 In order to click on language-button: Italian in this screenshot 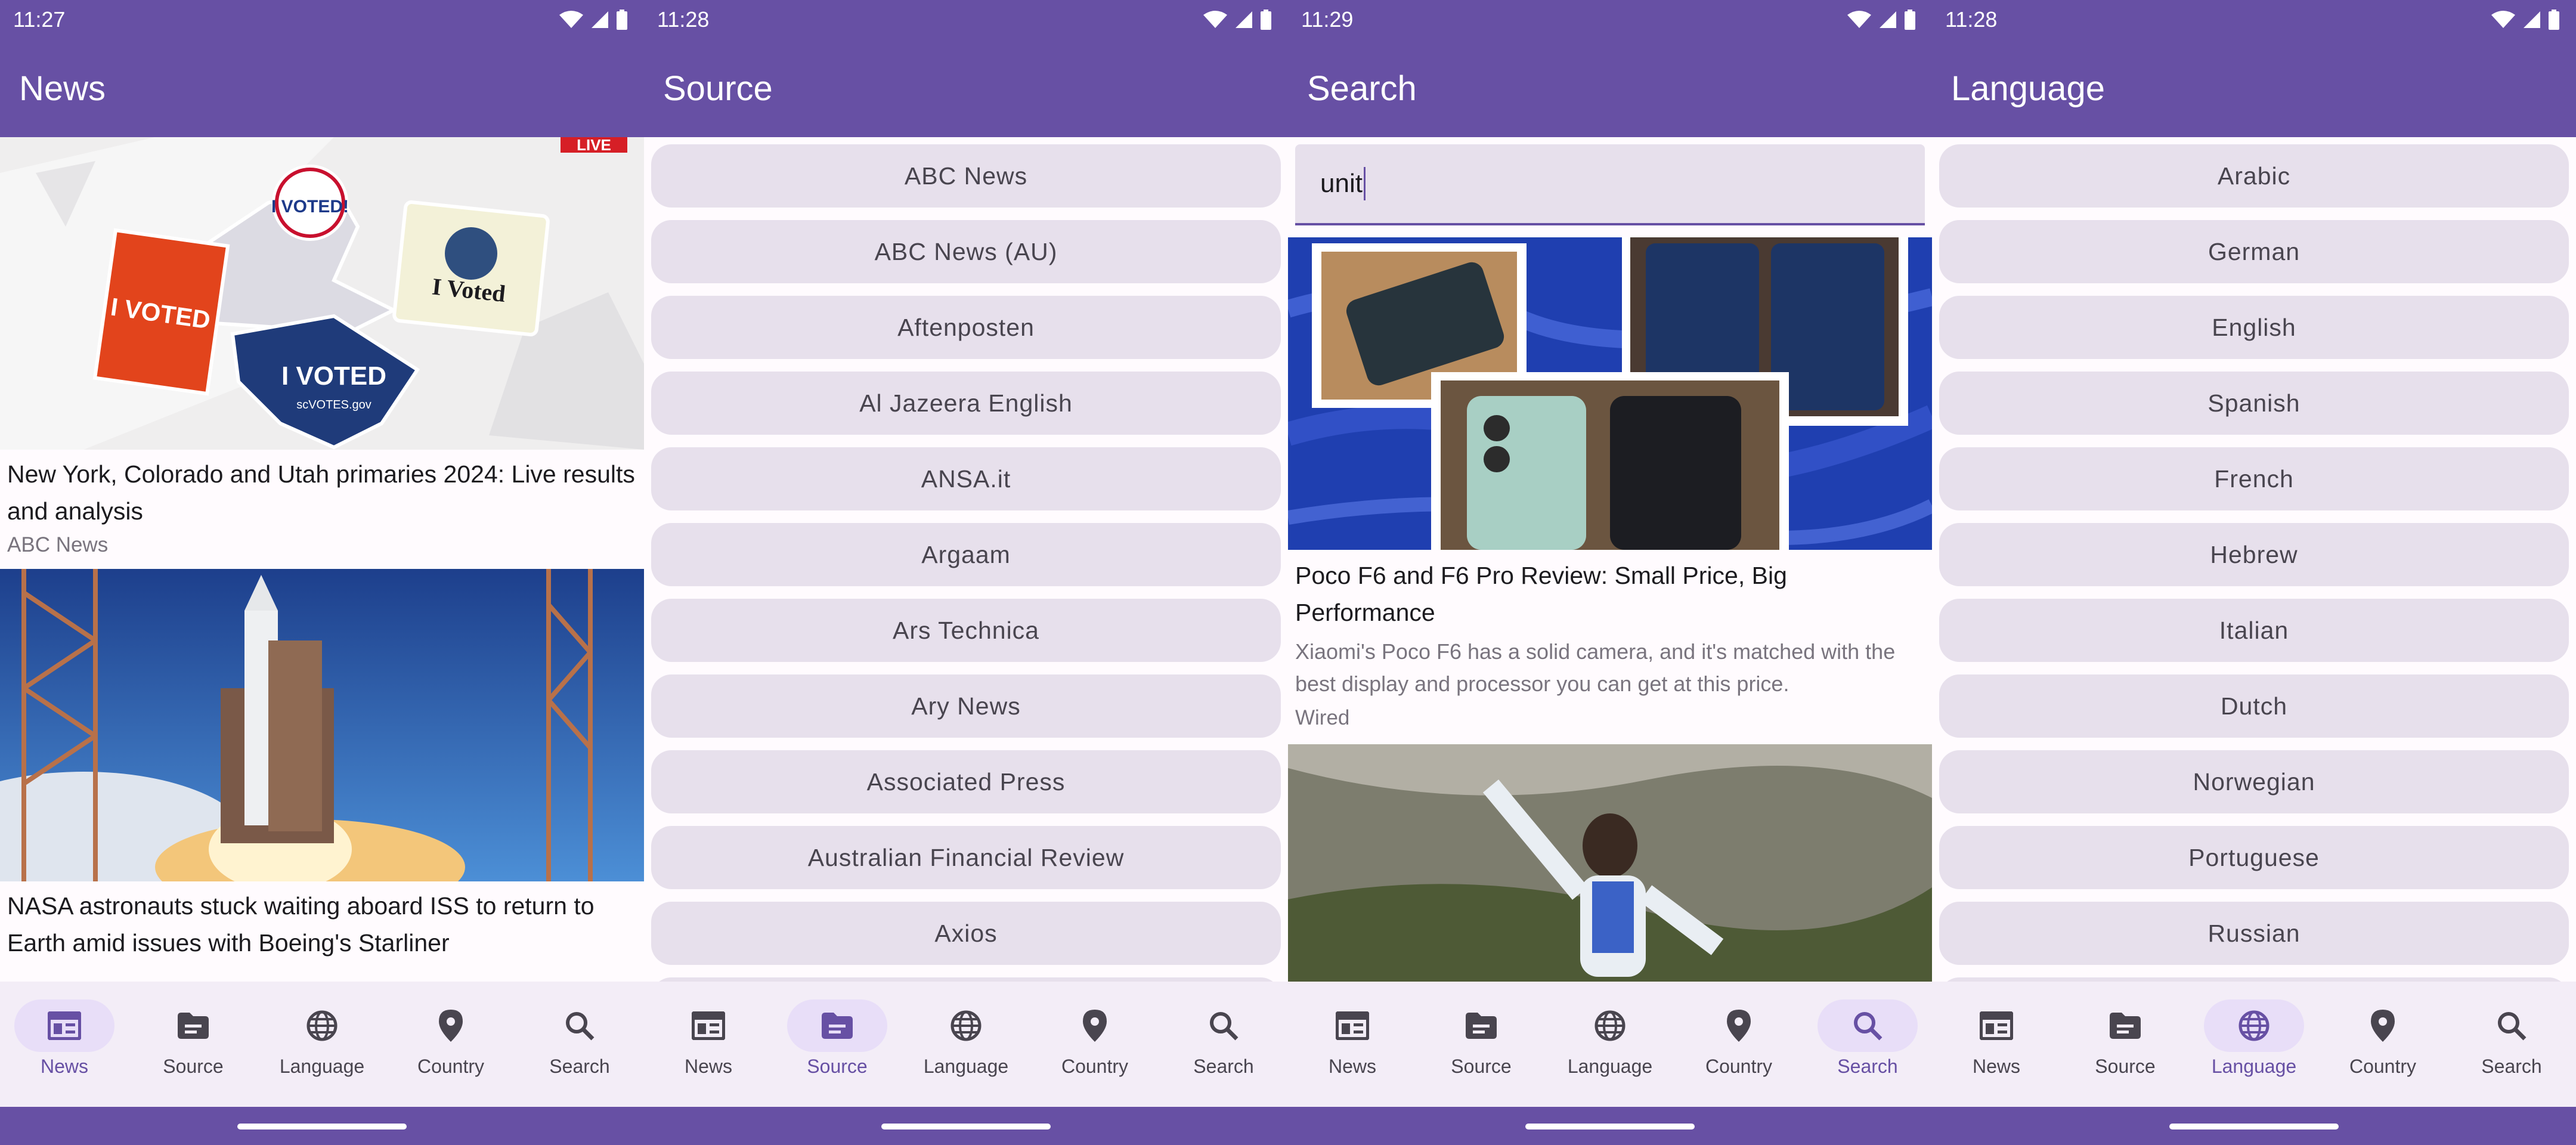, I will do `click(2254, 630)`.